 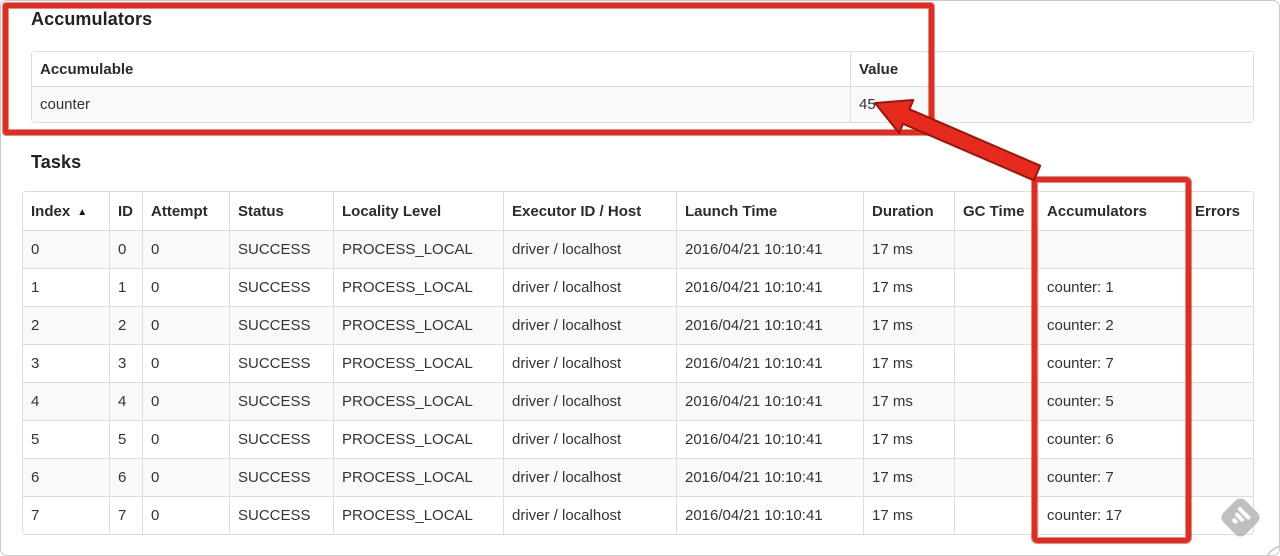 I want to click on cell-id: 5, so click(x=125, y=439).